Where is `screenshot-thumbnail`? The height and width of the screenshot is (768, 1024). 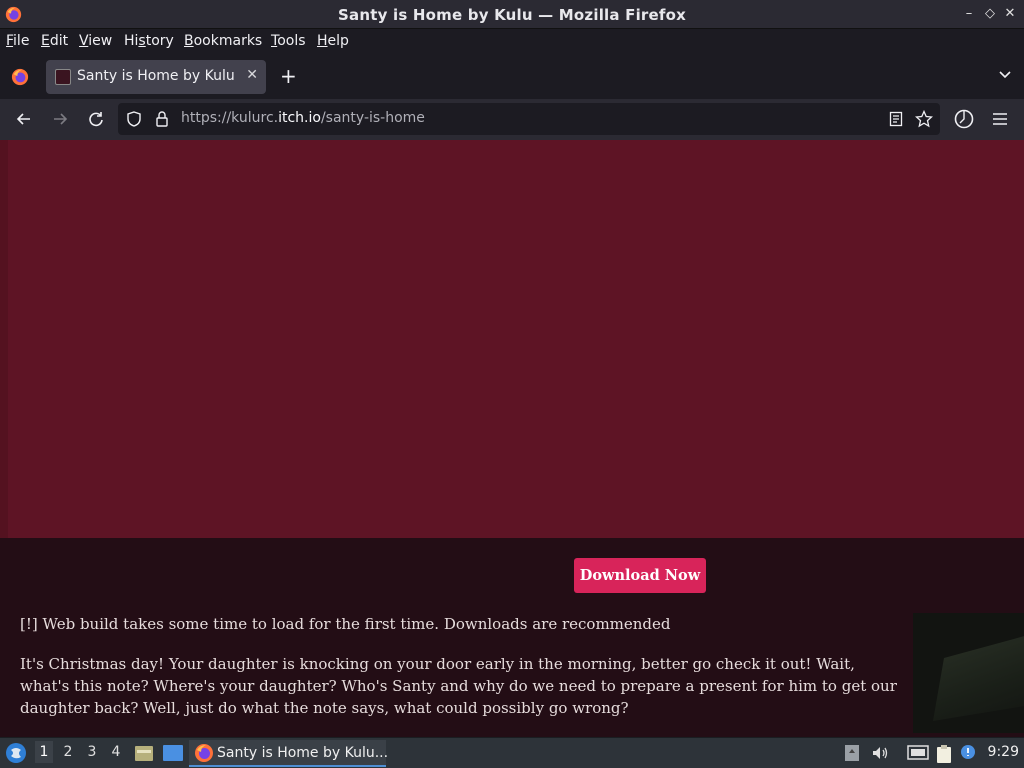
screenshot-thumbnail is located at coordinates (968, 673).